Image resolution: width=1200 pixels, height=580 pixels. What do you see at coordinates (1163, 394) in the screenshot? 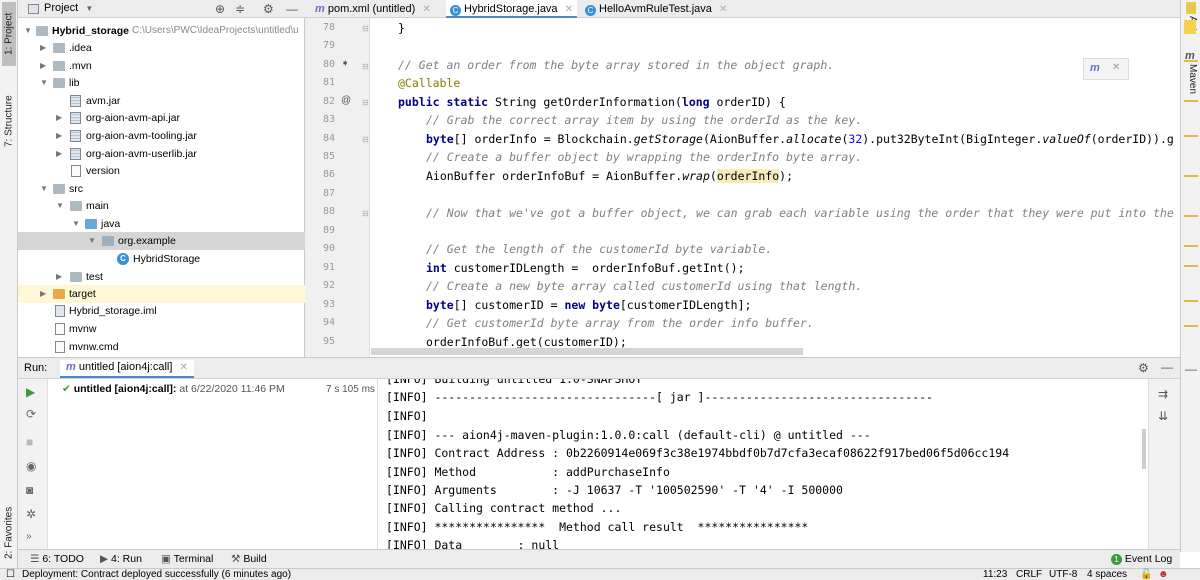
I see `soft-wrap-icon: ⇉` at bounding box center [1163, 394].